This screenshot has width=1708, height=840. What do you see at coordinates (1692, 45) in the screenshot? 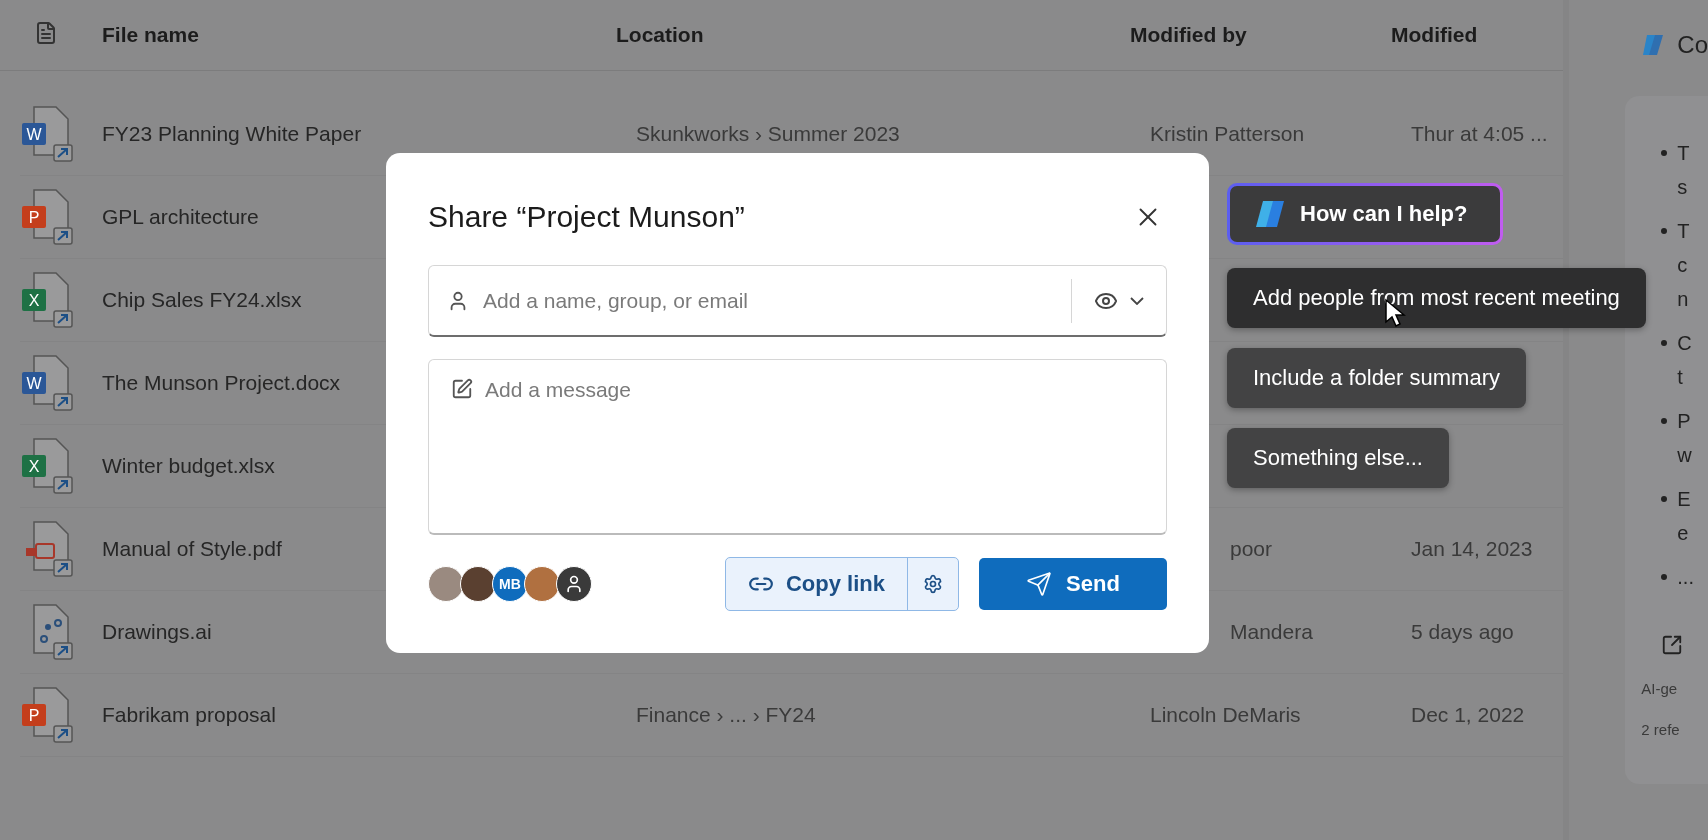
I see `panel-title: Co` at bounding box center [1692, 45].